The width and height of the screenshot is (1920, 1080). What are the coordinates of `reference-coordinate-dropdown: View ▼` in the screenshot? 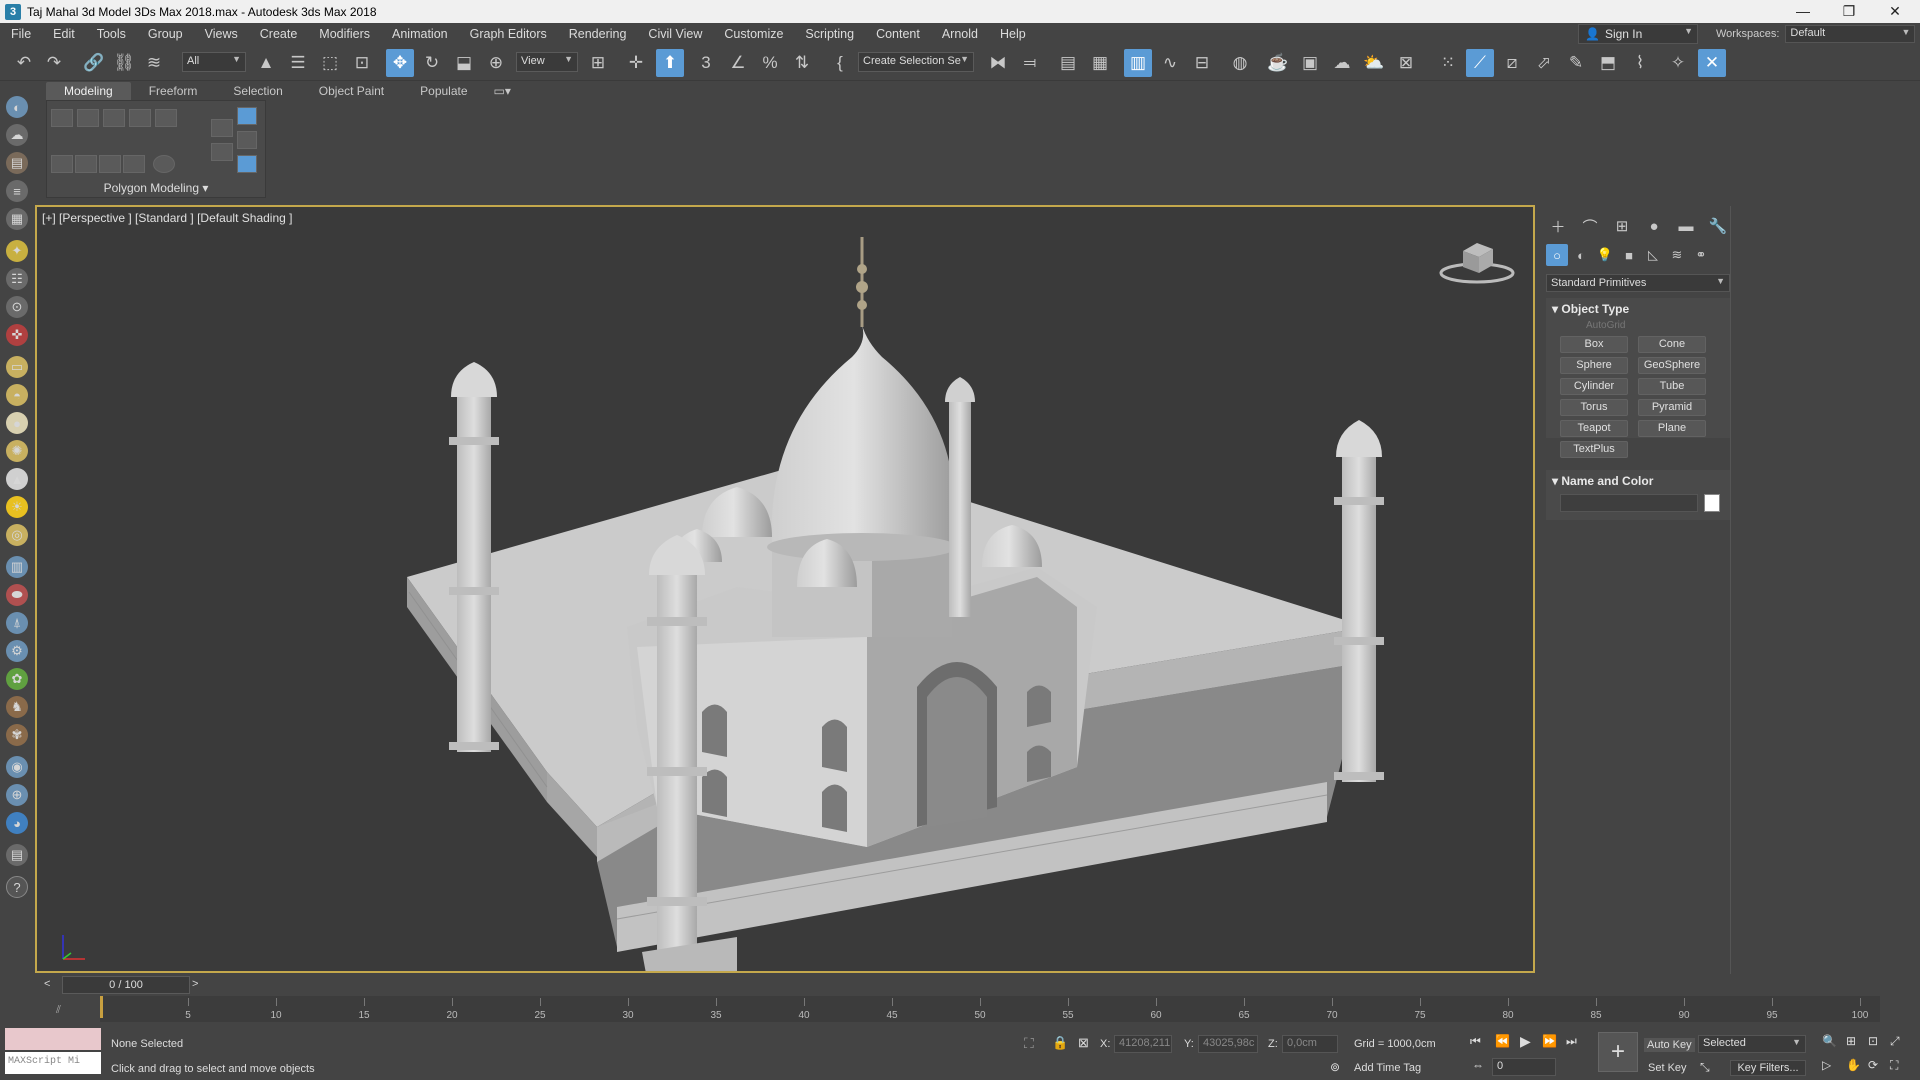 It's located at (547, 62).